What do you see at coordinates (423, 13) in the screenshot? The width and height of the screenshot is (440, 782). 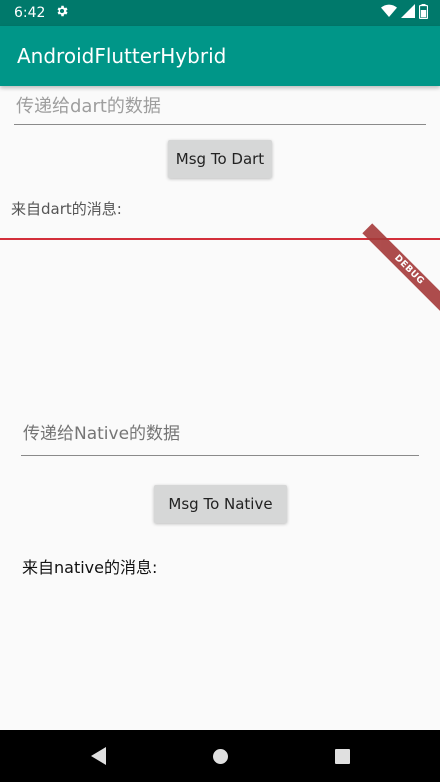 I see `battery-icon` at bounding box center [423, 13].